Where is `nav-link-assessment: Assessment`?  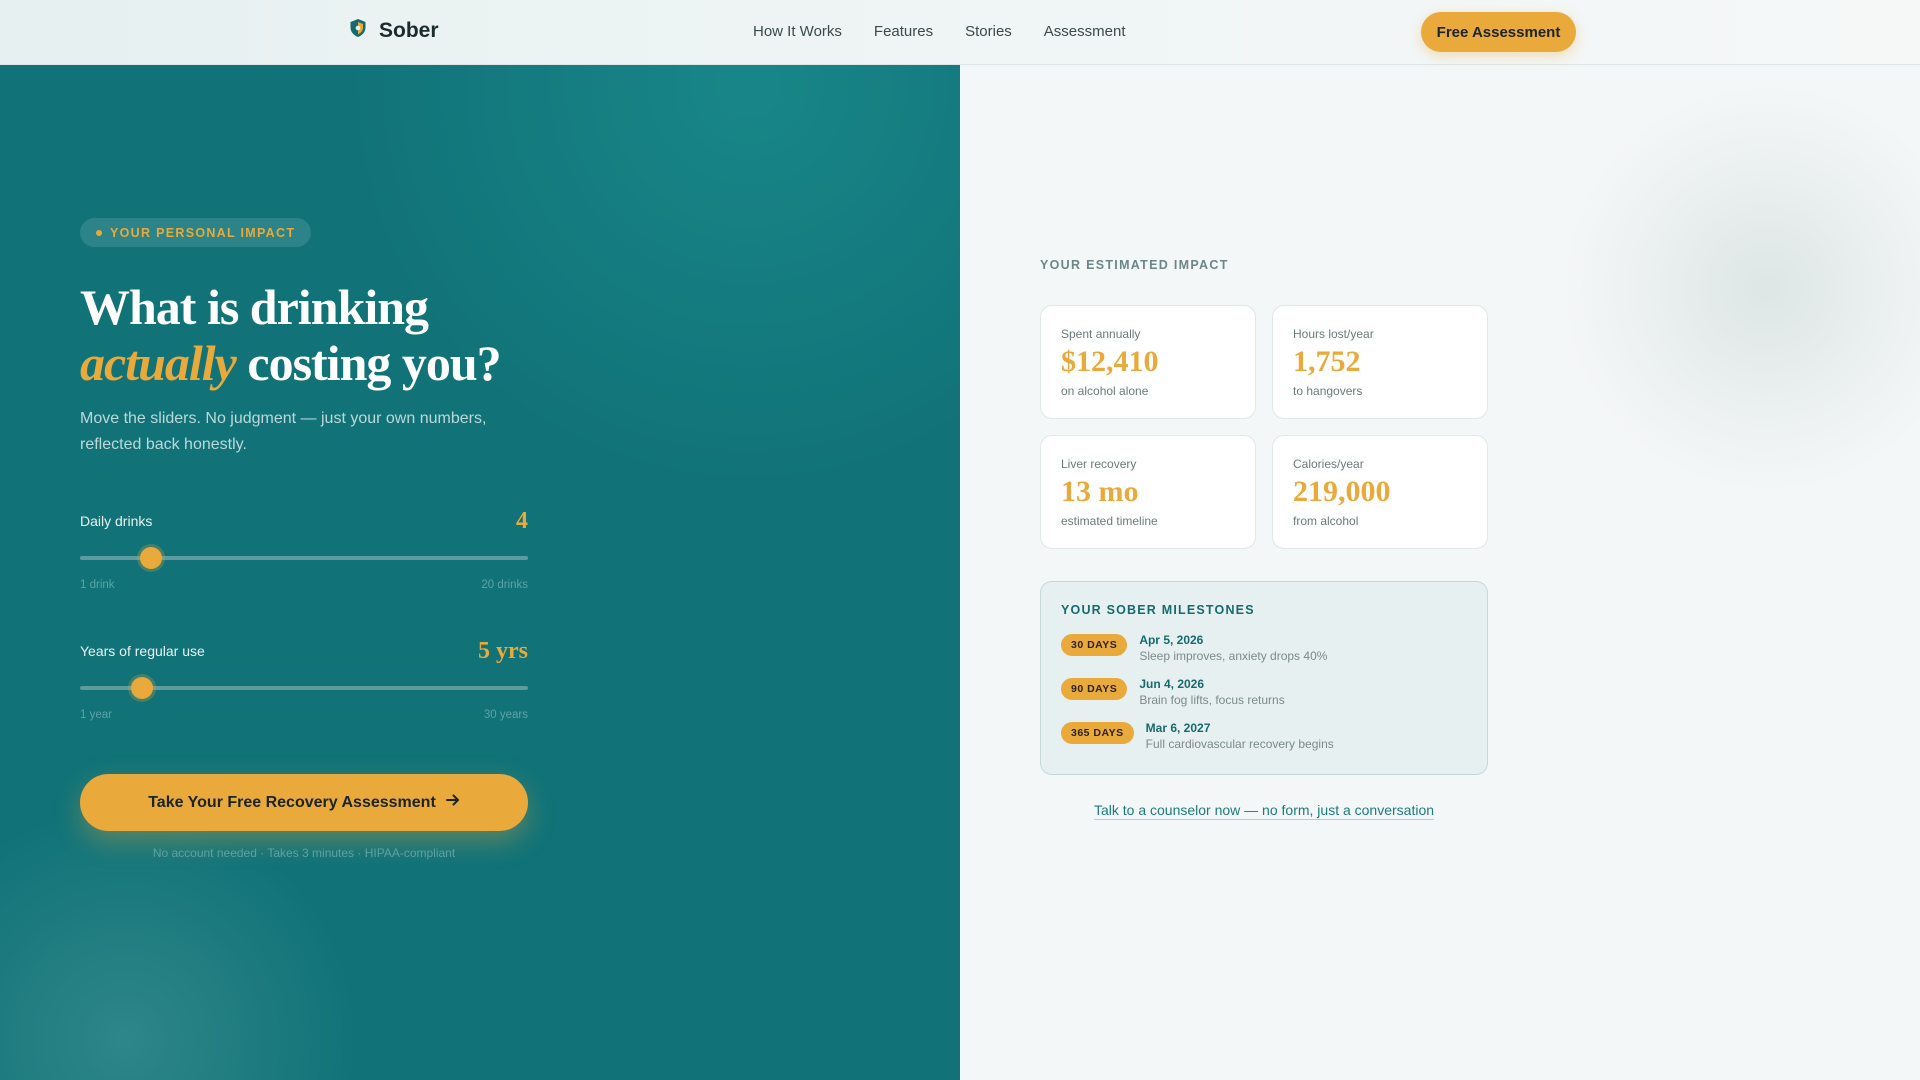 nav-link-assessment: Assessment is located at coordinates (1085, 31).